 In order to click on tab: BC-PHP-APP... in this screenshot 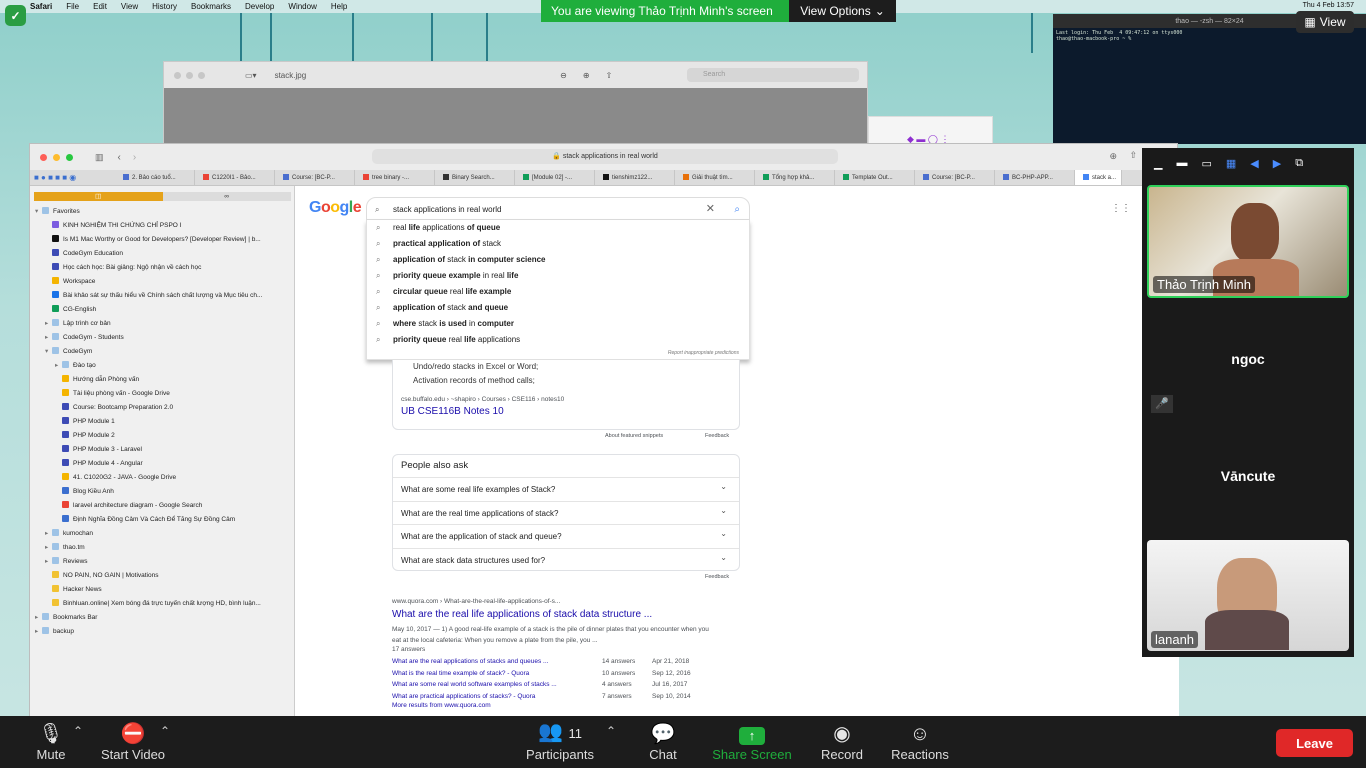, I will do `click(1035, 177)`.